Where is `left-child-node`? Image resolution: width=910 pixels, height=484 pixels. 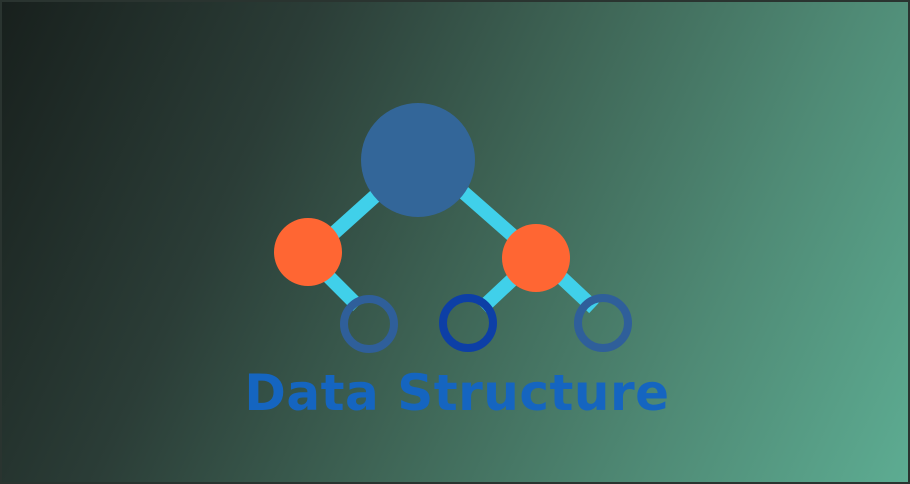 left-child-node is located at coordinates (308, 252).